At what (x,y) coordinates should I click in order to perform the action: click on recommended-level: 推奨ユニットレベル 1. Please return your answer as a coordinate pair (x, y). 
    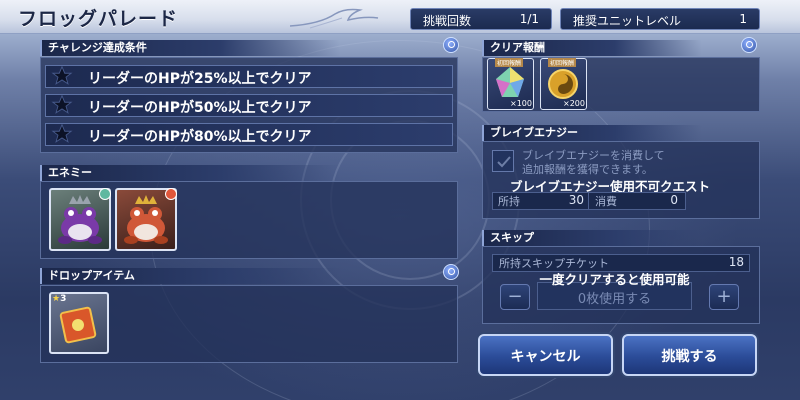
    Looking at the image, I should click on (660, 19).